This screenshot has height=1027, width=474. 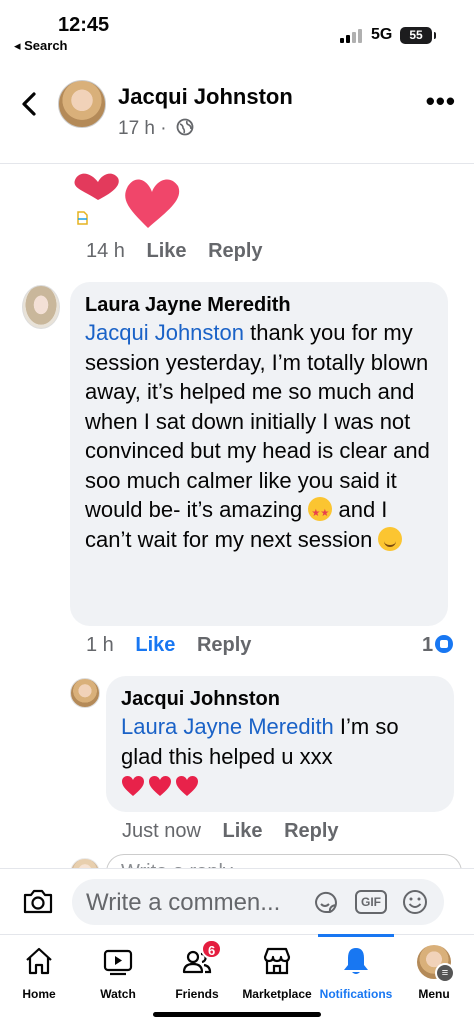 I want to click on comment-input: Write a commen... GIF, so click(x=258, y=902).